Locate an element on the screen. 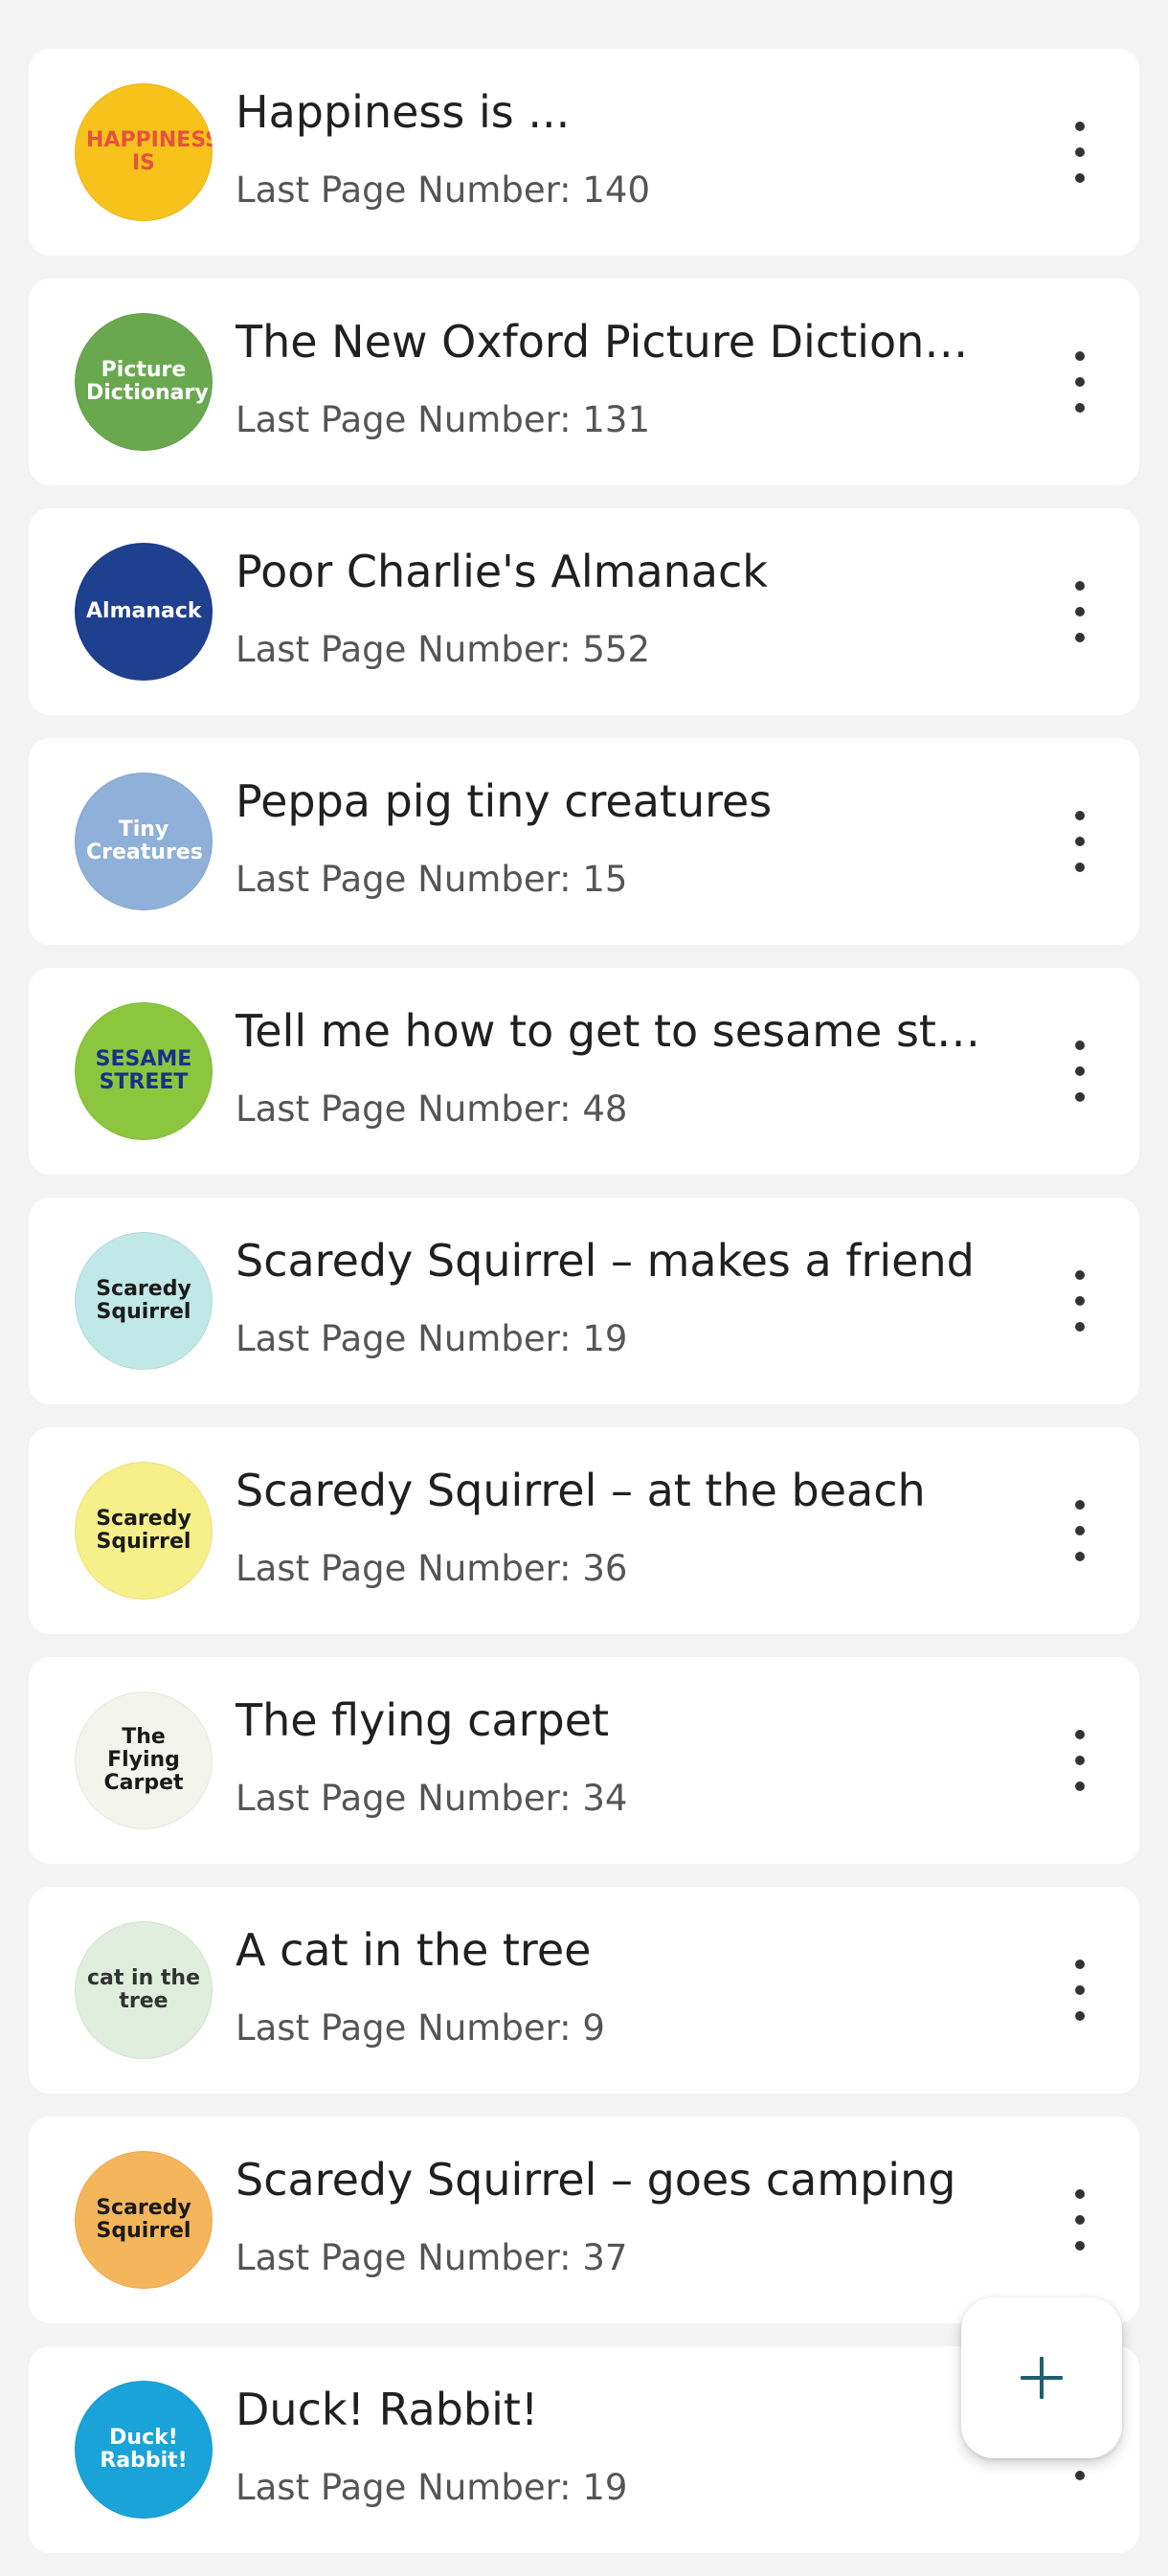  plus-icon is located at coordinates (1042, 2378).